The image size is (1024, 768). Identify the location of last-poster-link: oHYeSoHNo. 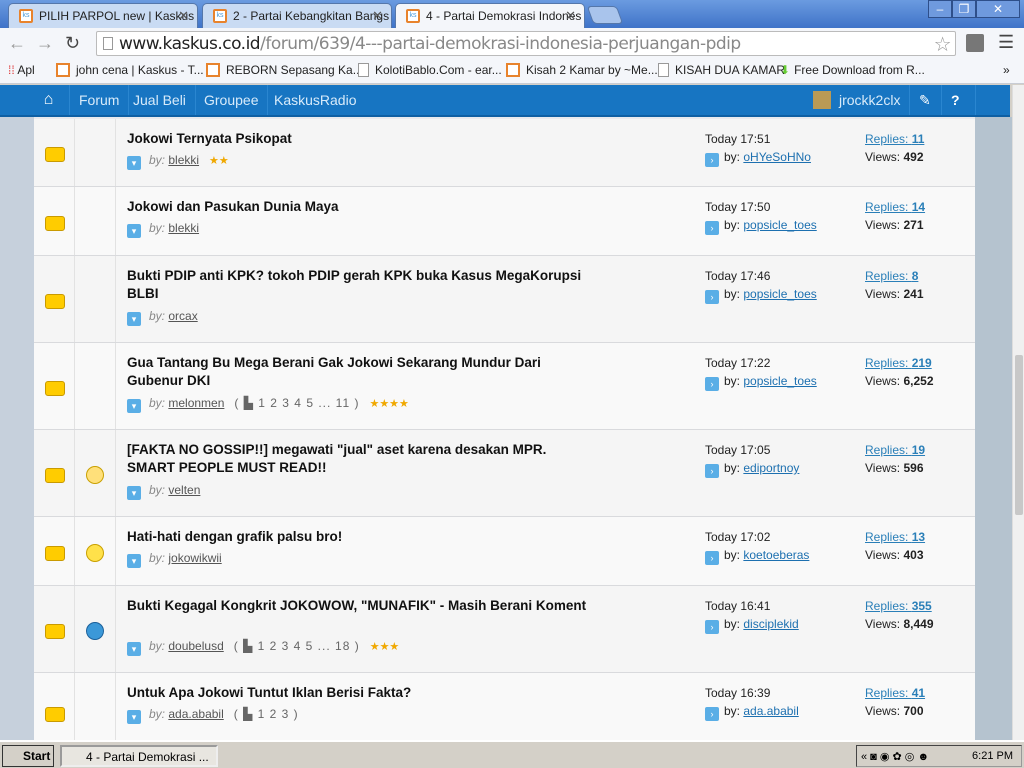
(777, 157).